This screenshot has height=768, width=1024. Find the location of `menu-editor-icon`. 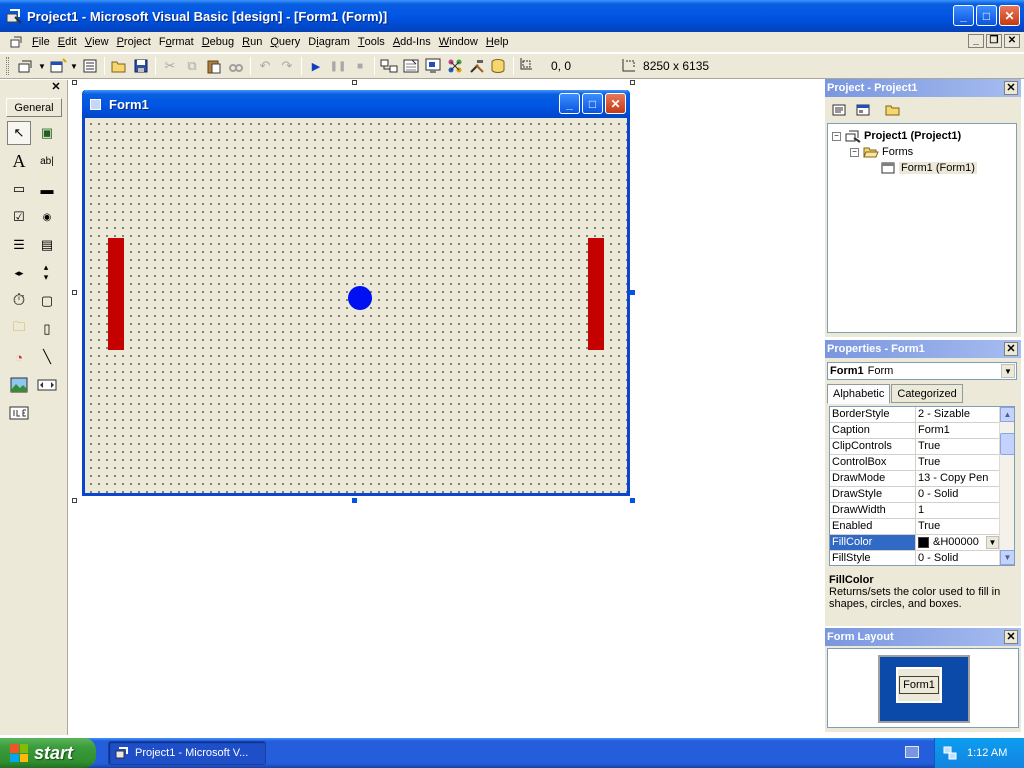

menu-editor-icon is located at coordinates (90, 66).